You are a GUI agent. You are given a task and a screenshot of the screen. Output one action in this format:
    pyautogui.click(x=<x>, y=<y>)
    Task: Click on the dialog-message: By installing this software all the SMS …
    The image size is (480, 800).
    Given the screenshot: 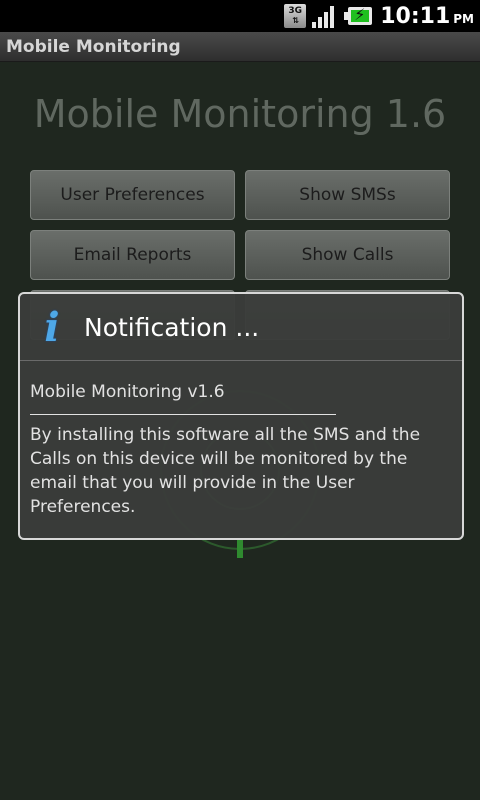 What is the action you would take?
    pyautogui.click(x=225, y=471)
    